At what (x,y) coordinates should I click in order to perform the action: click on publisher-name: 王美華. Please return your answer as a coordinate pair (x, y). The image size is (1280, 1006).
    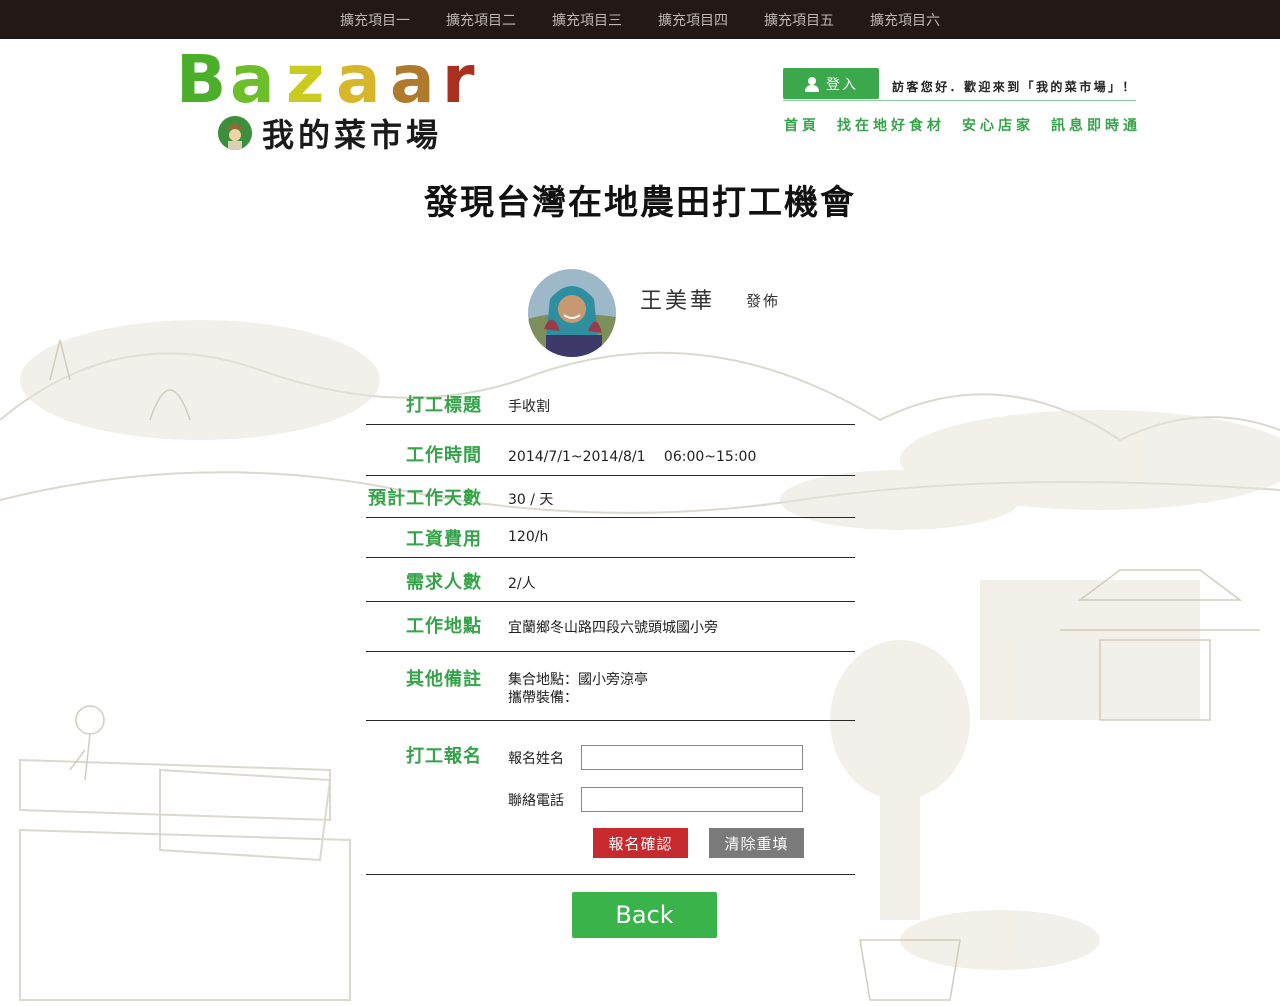
    Looking at the image, I should click on (678, 301).